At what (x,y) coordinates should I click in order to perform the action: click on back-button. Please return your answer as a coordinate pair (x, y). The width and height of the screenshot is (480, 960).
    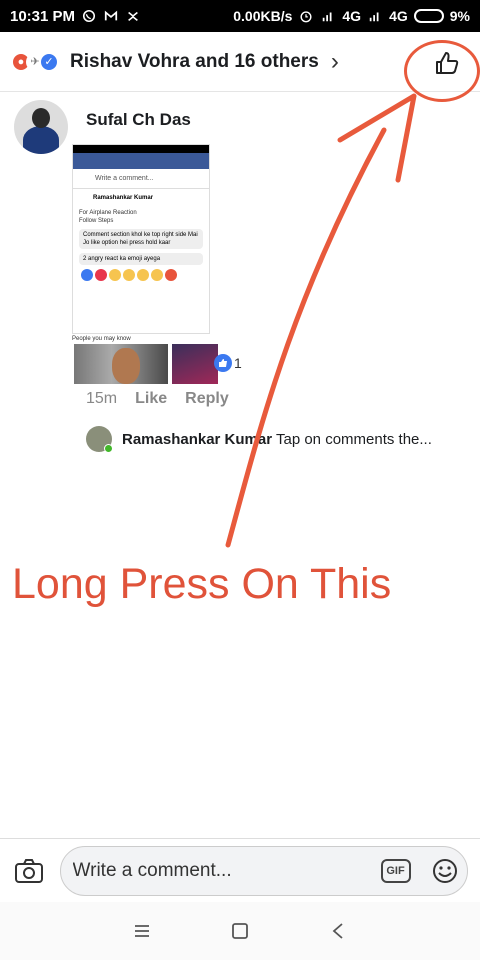
    Looking at the image, I should click on (338, 931).